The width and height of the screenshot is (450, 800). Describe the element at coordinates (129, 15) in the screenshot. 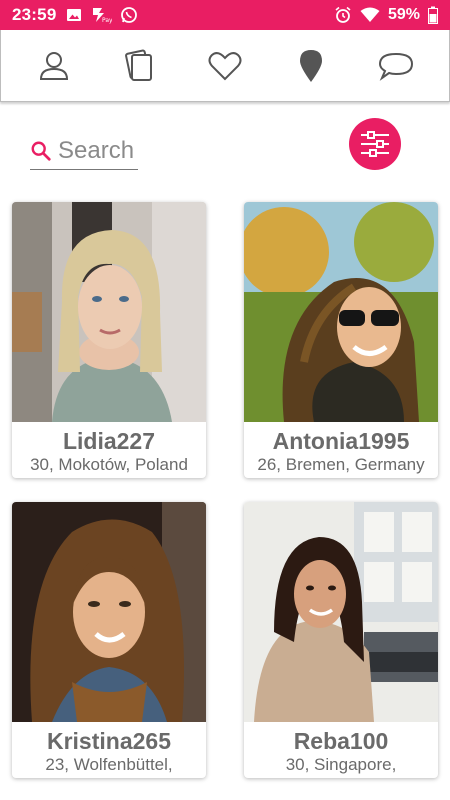

I see `whatsapp-icon` at that location.